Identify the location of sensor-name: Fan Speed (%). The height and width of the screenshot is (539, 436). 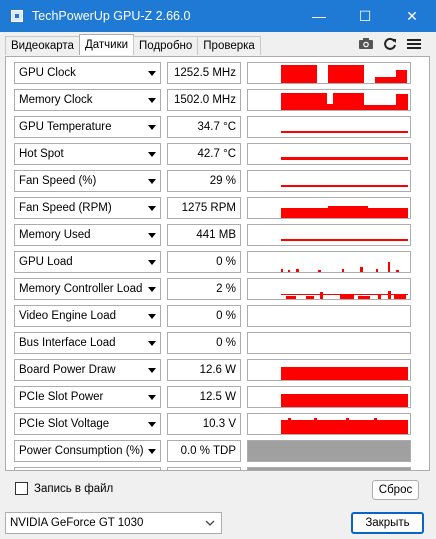
(58, 181).